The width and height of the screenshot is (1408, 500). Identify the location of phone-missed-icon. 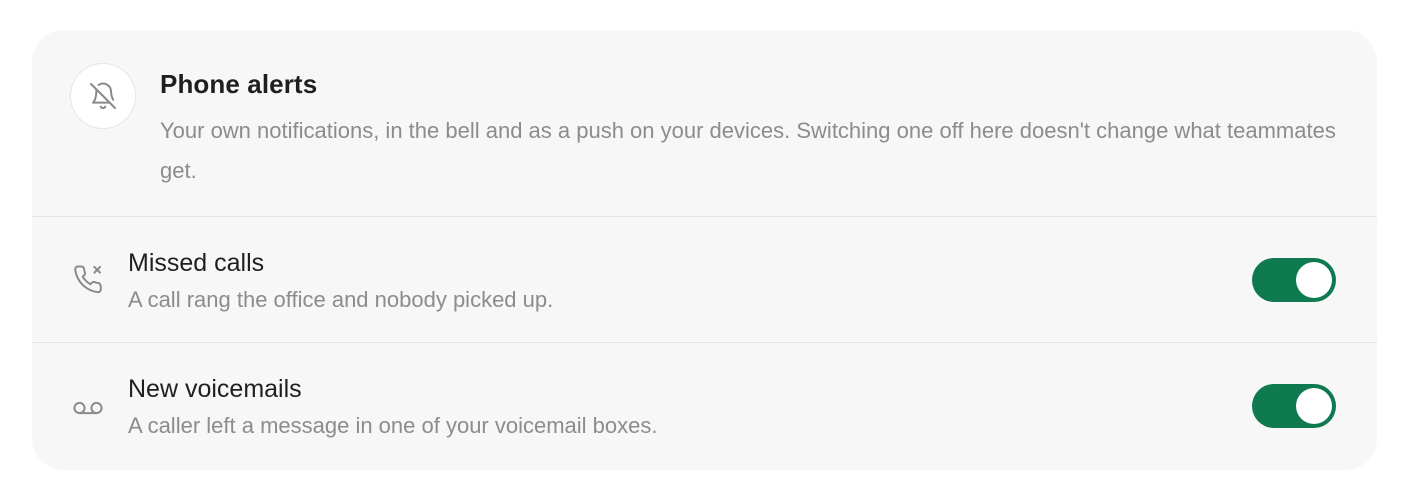
(88, 279).